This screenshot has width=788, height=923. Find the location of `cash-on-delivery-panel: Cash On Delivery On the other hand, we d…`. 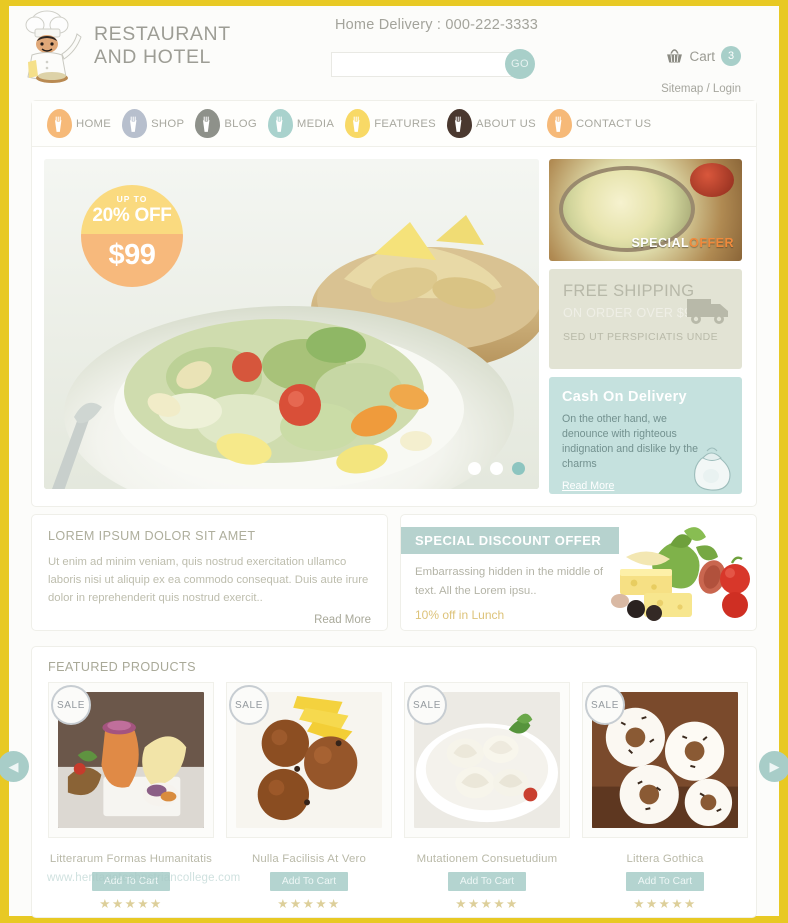

cash-on-delivery-panel: Cash On Delivery On the other hand, we d… is located at coordinates (645, 435).